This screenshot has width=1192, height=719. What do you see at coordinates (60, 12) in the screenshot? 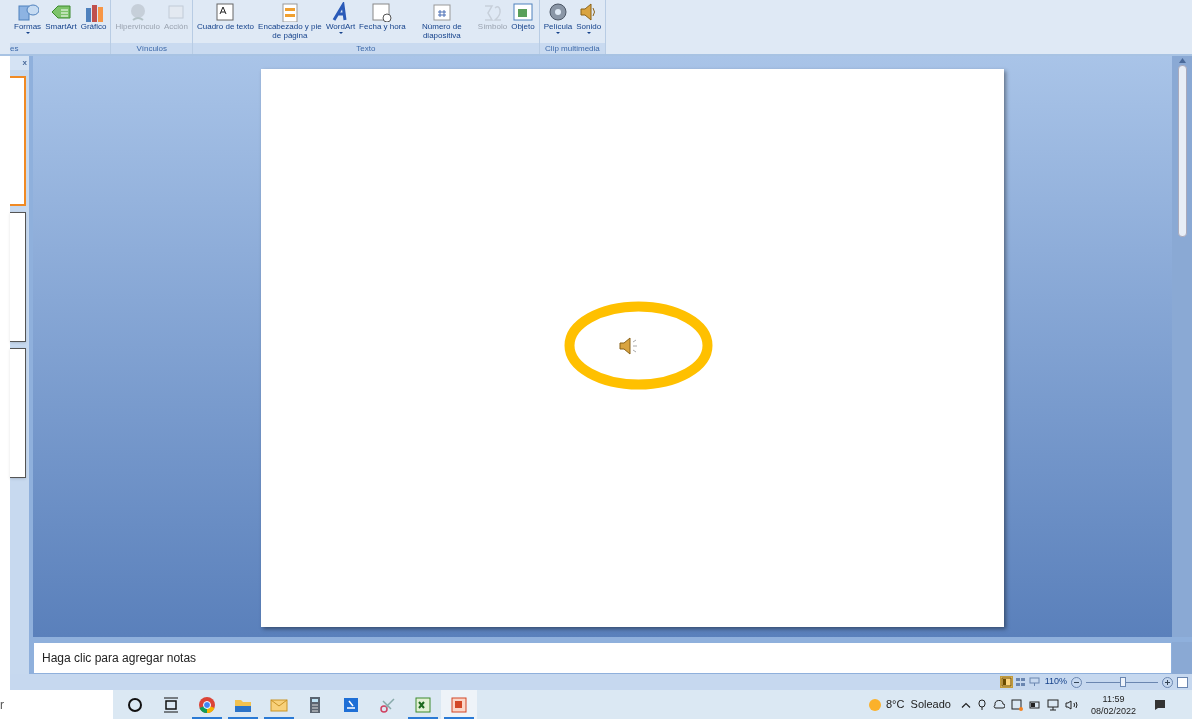
I see `smartart-icon` at bounding box center [60, 12].